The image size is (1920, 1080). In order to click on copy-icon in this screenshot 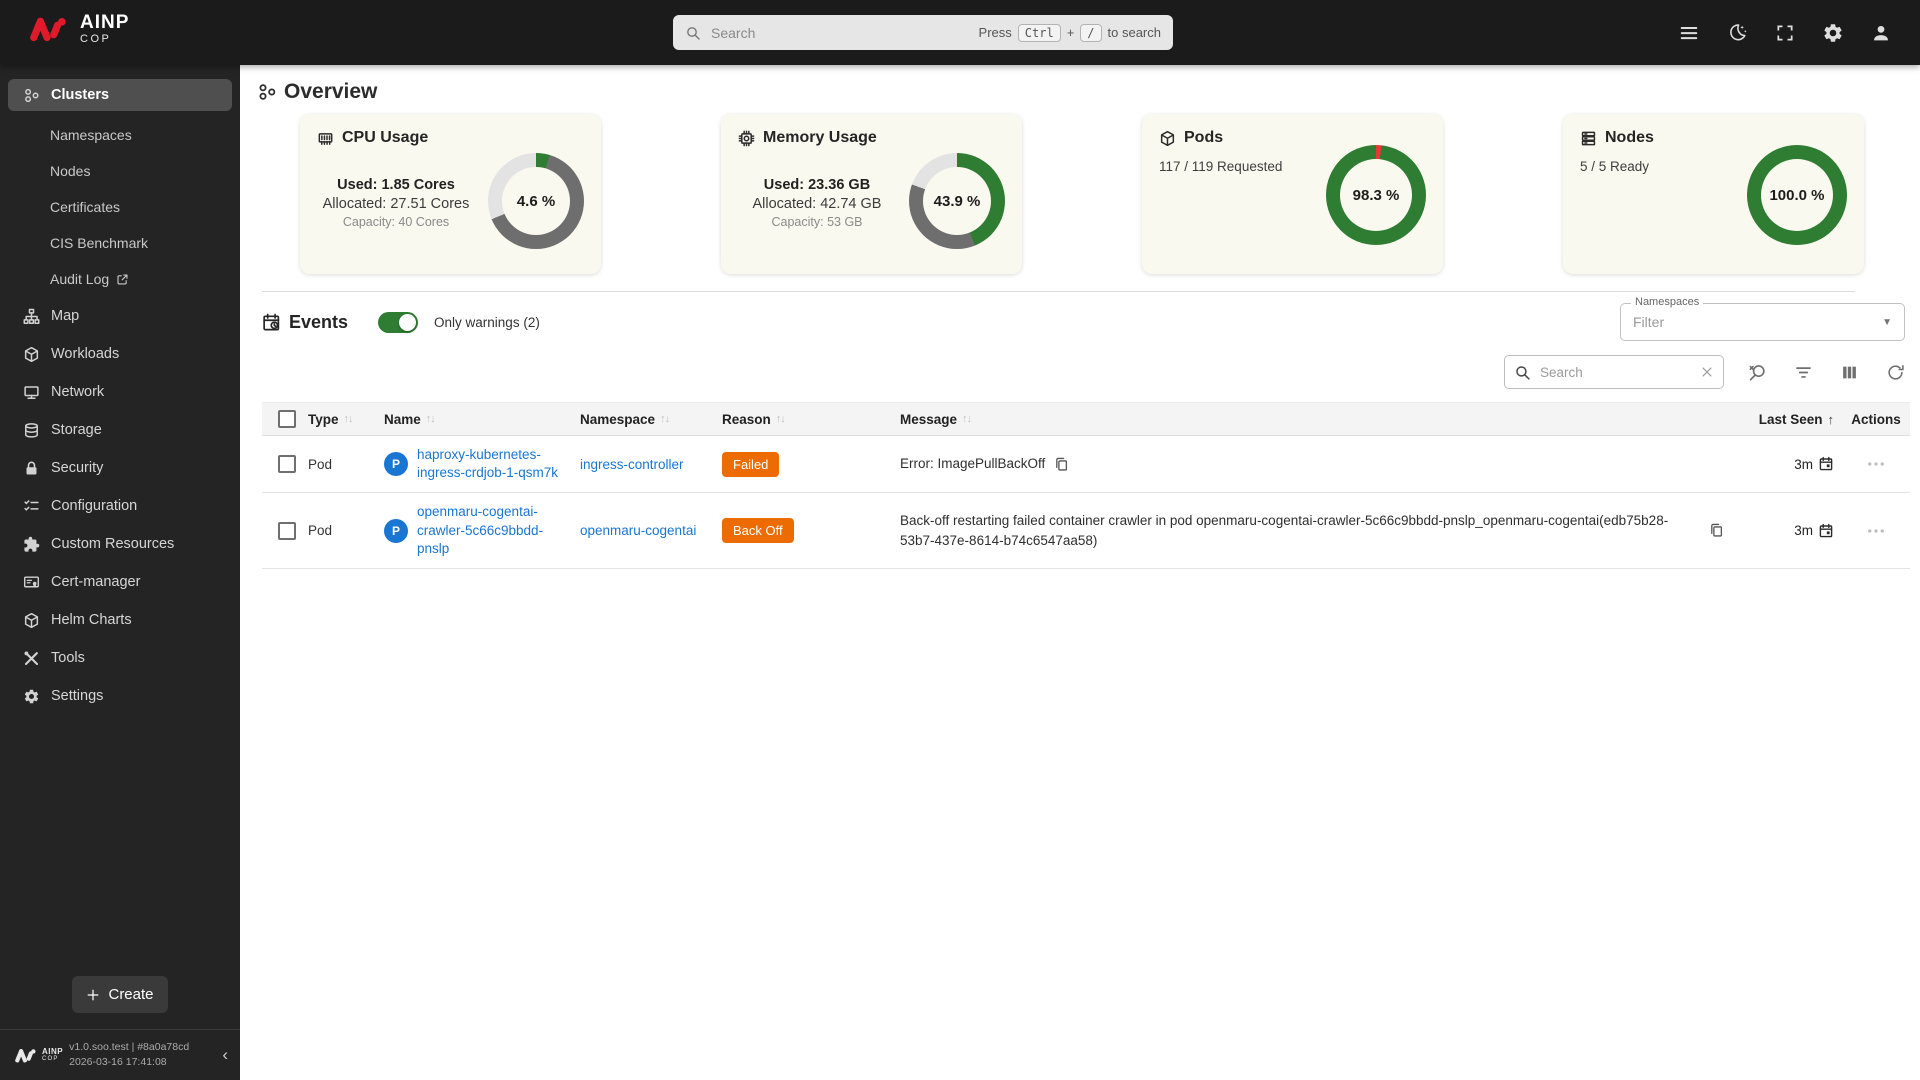, I will do `click(1717, 530)`.